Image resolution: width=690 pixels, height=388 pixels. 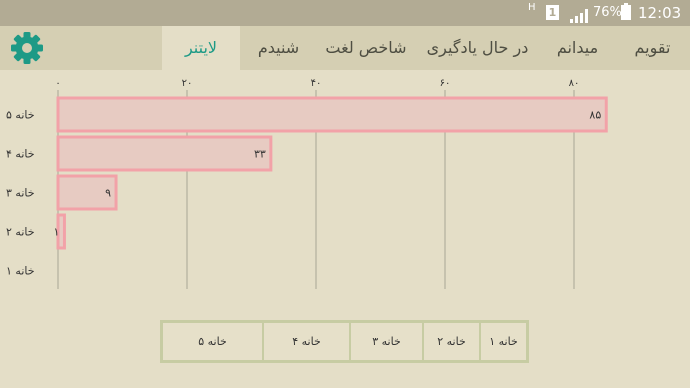 What do you see at coordinates (652, 48) in the screenshot?
I see `tab-calendar: تقویم` at bounding box center [652, 48].